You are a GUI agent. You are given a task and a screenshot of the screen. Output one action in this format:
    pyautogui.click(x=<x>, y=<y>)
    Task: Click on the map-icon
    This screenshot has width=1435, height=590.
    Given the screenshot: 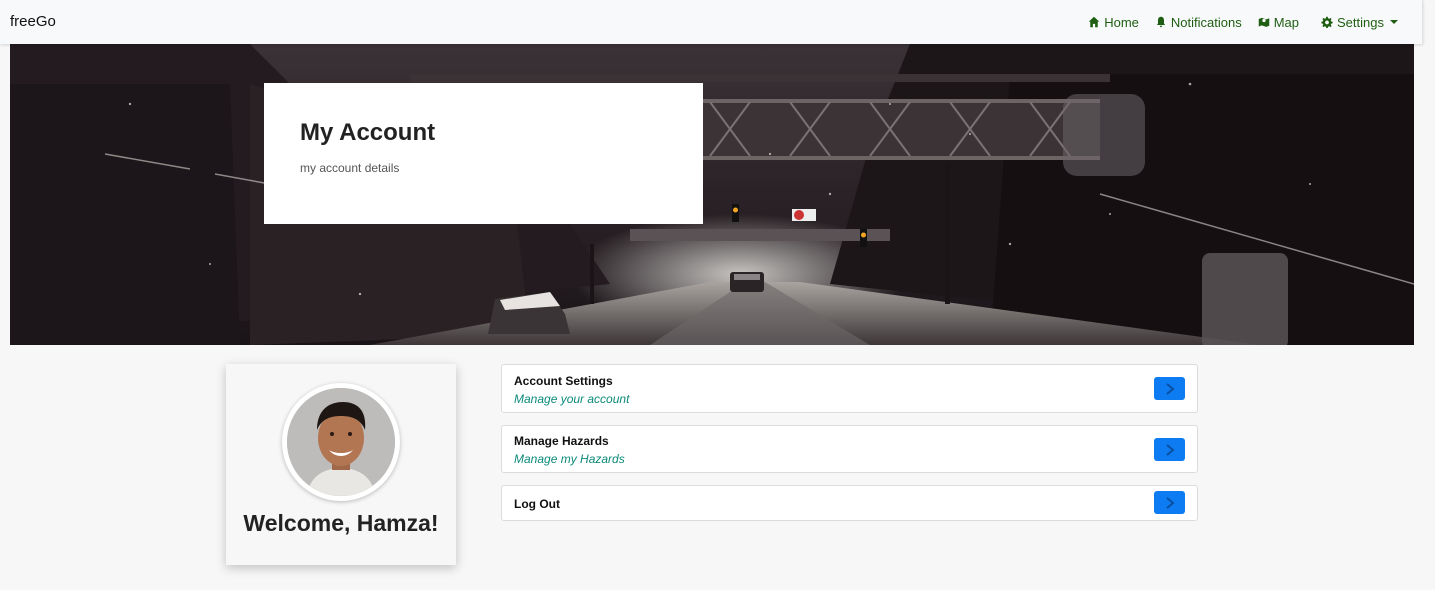 What is the action you would take?
    pyautogui.click(x=1263, y=22)
    